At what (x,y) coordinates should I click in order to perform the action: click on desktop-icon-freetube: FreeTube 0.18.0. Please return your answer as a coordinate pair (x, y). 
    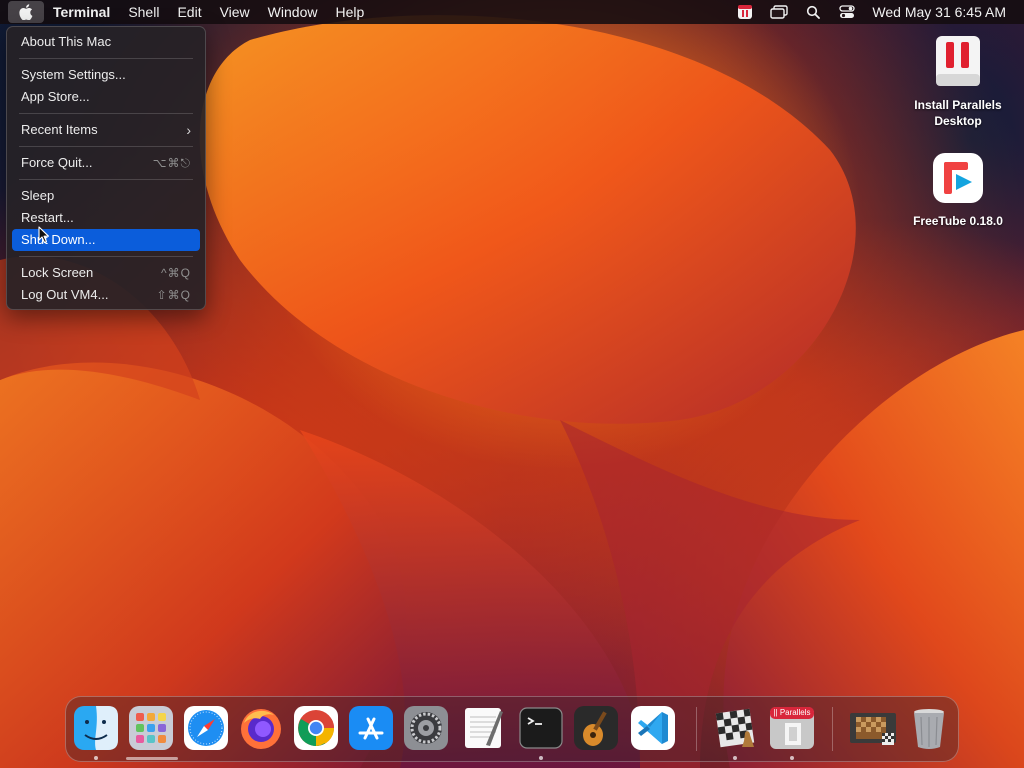
    Looking at the image, I should click on (958, 189).